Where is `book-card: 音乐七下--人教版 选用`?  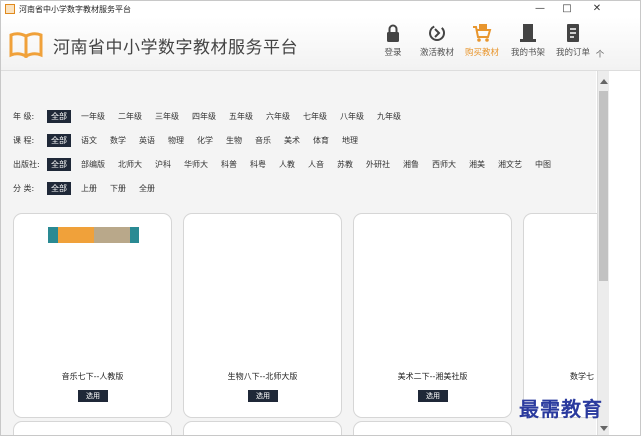 book-card: 音乐七下--人教版 选用 is located at coordinates (92, 315).